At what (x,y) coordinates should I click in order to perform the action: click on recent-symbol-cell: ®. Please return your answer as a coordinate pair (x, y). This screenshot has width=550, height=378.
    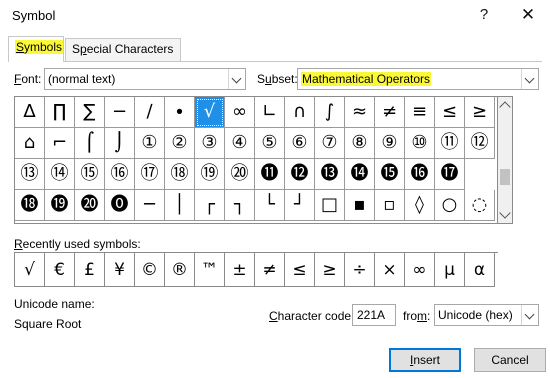
    Looking at the image, I should click on (180, 270).